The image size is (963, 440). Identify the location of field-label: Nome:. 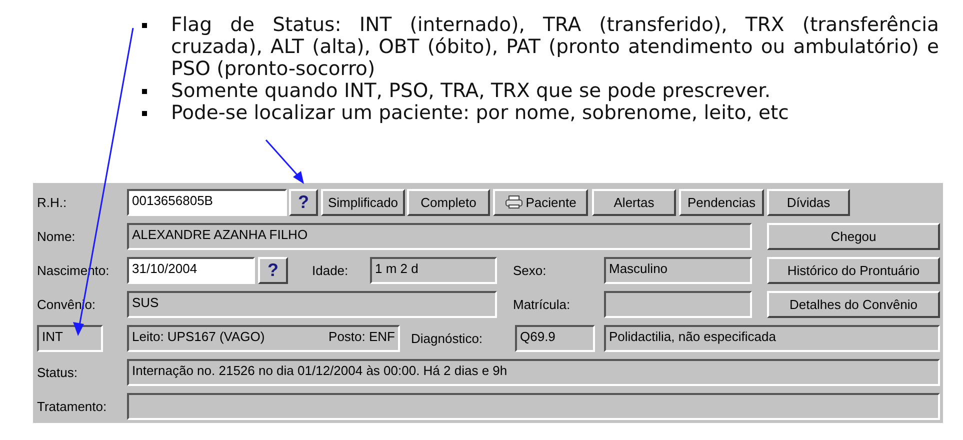
(56, 236).